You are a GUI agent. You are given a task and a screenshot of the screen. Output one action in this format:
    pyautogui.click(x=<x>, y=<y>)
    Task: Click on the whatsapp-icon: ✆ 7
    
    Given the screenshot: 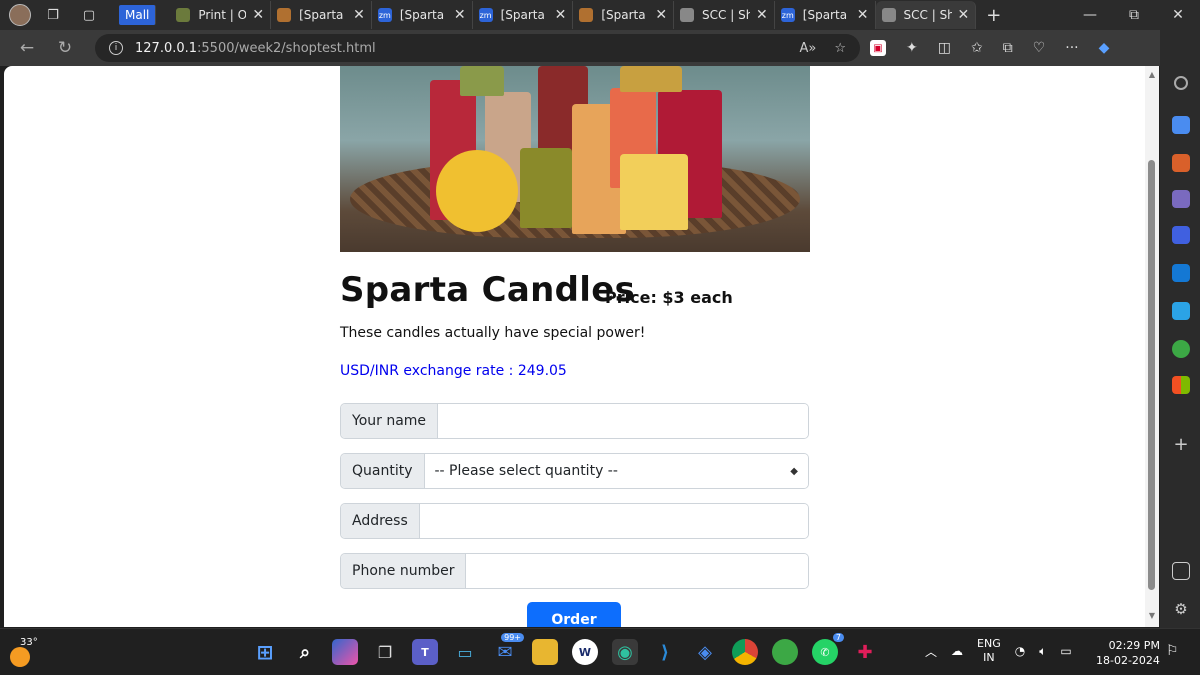 What is the action you would take?
    pyautogui.click(x=828, y=649)
    